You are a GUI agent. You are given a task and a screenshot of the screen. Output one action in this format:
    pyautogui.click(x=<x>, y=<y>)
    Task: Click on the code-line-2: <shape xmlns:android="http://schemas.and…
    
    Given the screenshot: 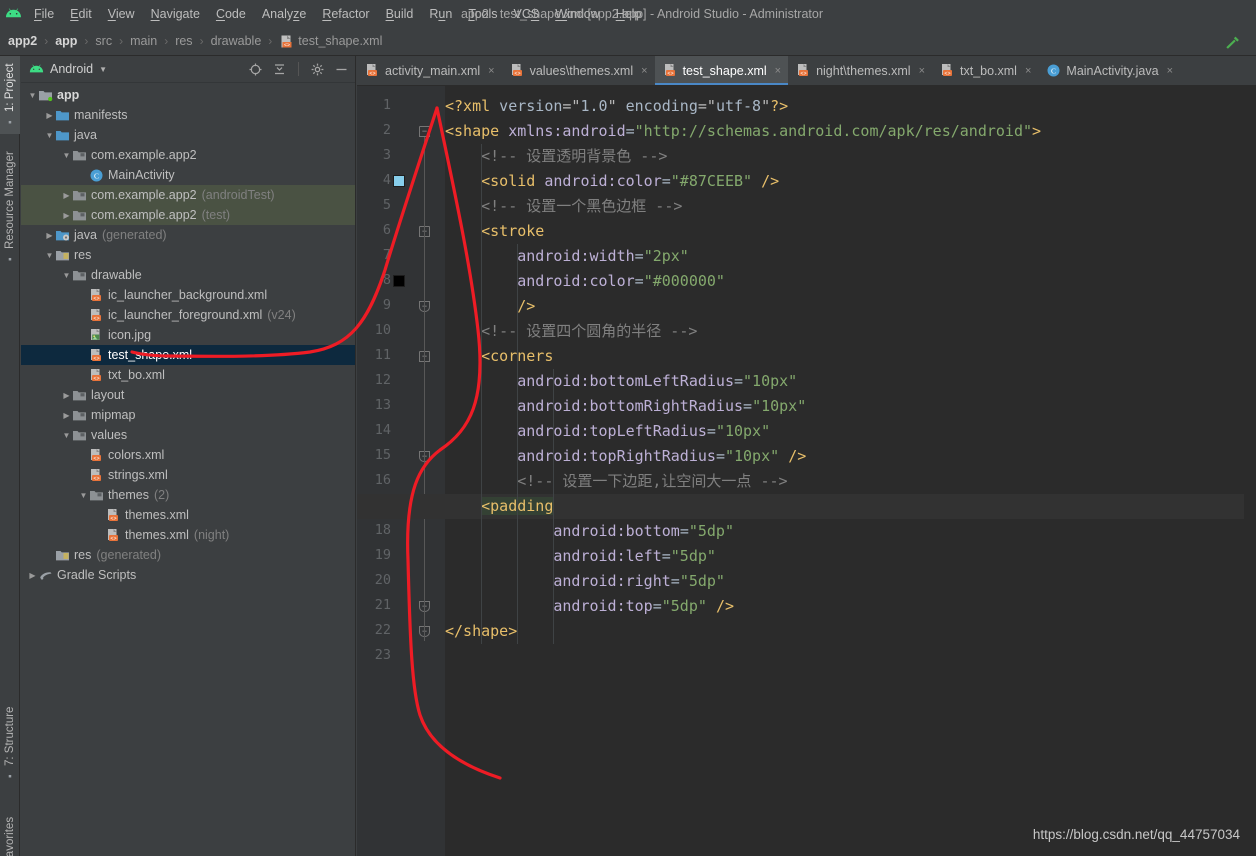 What is the action you would take?
    pyautogui.click(x=743, y=131)
    